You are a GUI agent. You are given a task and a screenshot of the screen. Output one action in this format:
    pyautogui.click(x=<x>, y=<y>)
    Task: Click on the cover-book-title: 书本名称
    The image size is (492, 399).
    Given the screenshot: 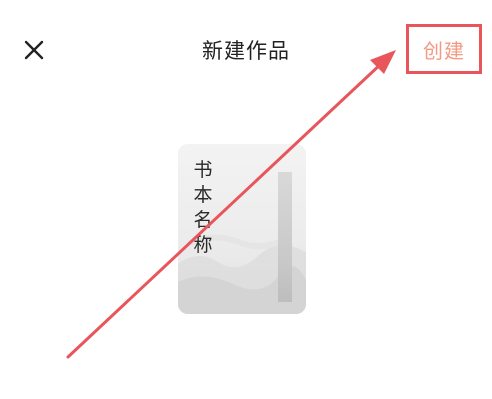 What is the action you would take?
    pyautogui.click(x=203, y=207)
    